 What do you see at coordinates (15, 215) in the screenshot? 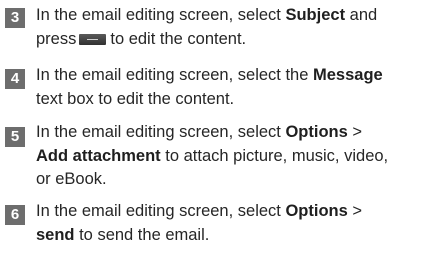
I see `step-number: 6` at bounding box center [15, 215].